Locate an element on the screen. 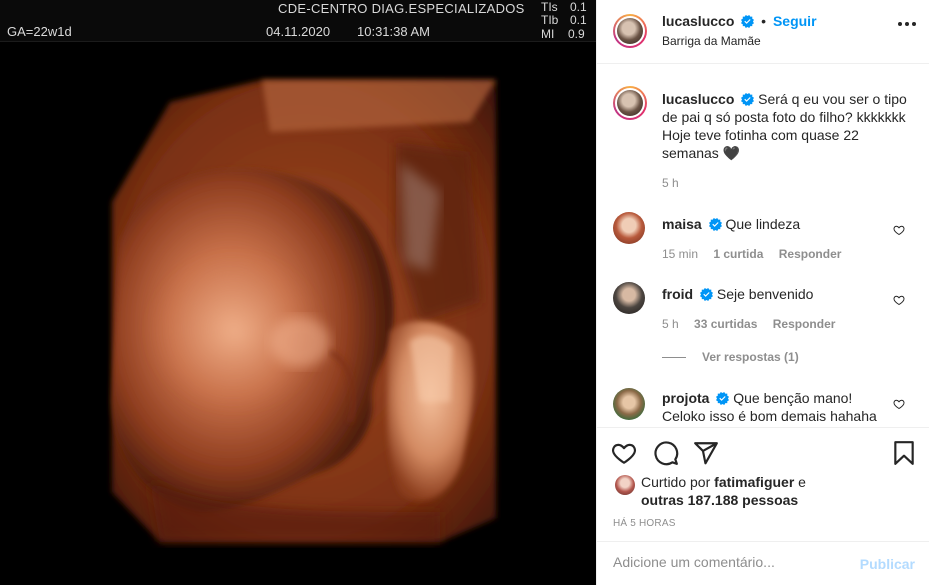  comment-meta: 15 min 1 curtida Responder is located at coordinates (751, 254).